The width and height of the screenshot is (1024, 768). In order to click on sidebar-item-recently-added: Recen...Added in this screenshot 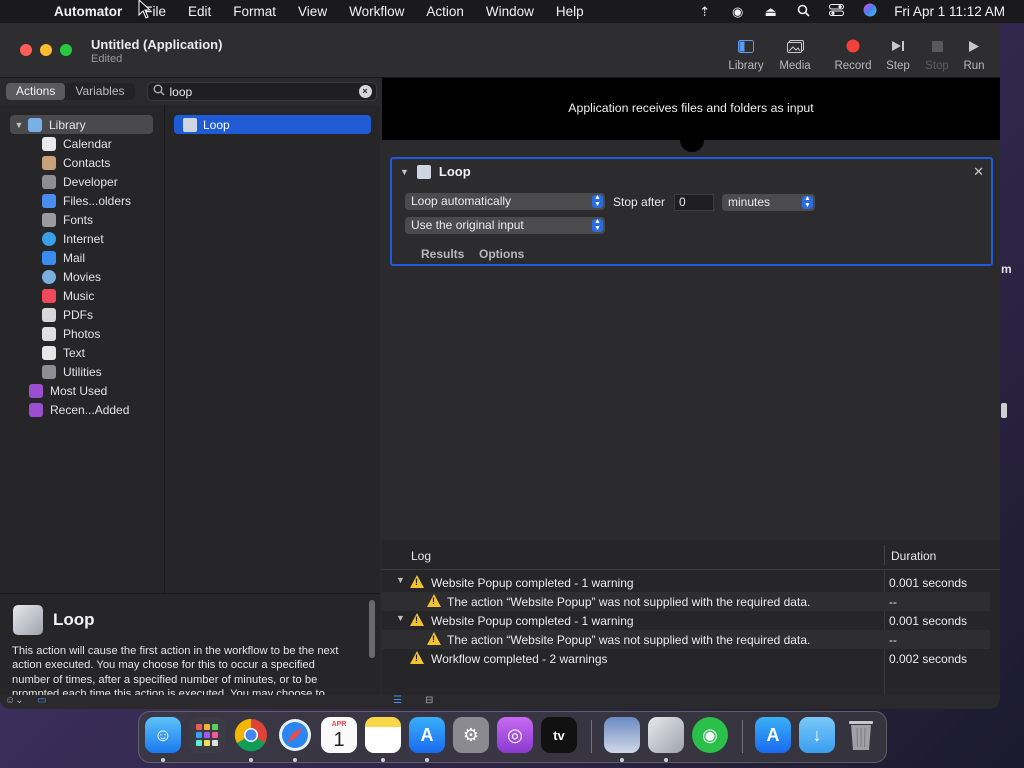, I will do `click(79, 409)`.